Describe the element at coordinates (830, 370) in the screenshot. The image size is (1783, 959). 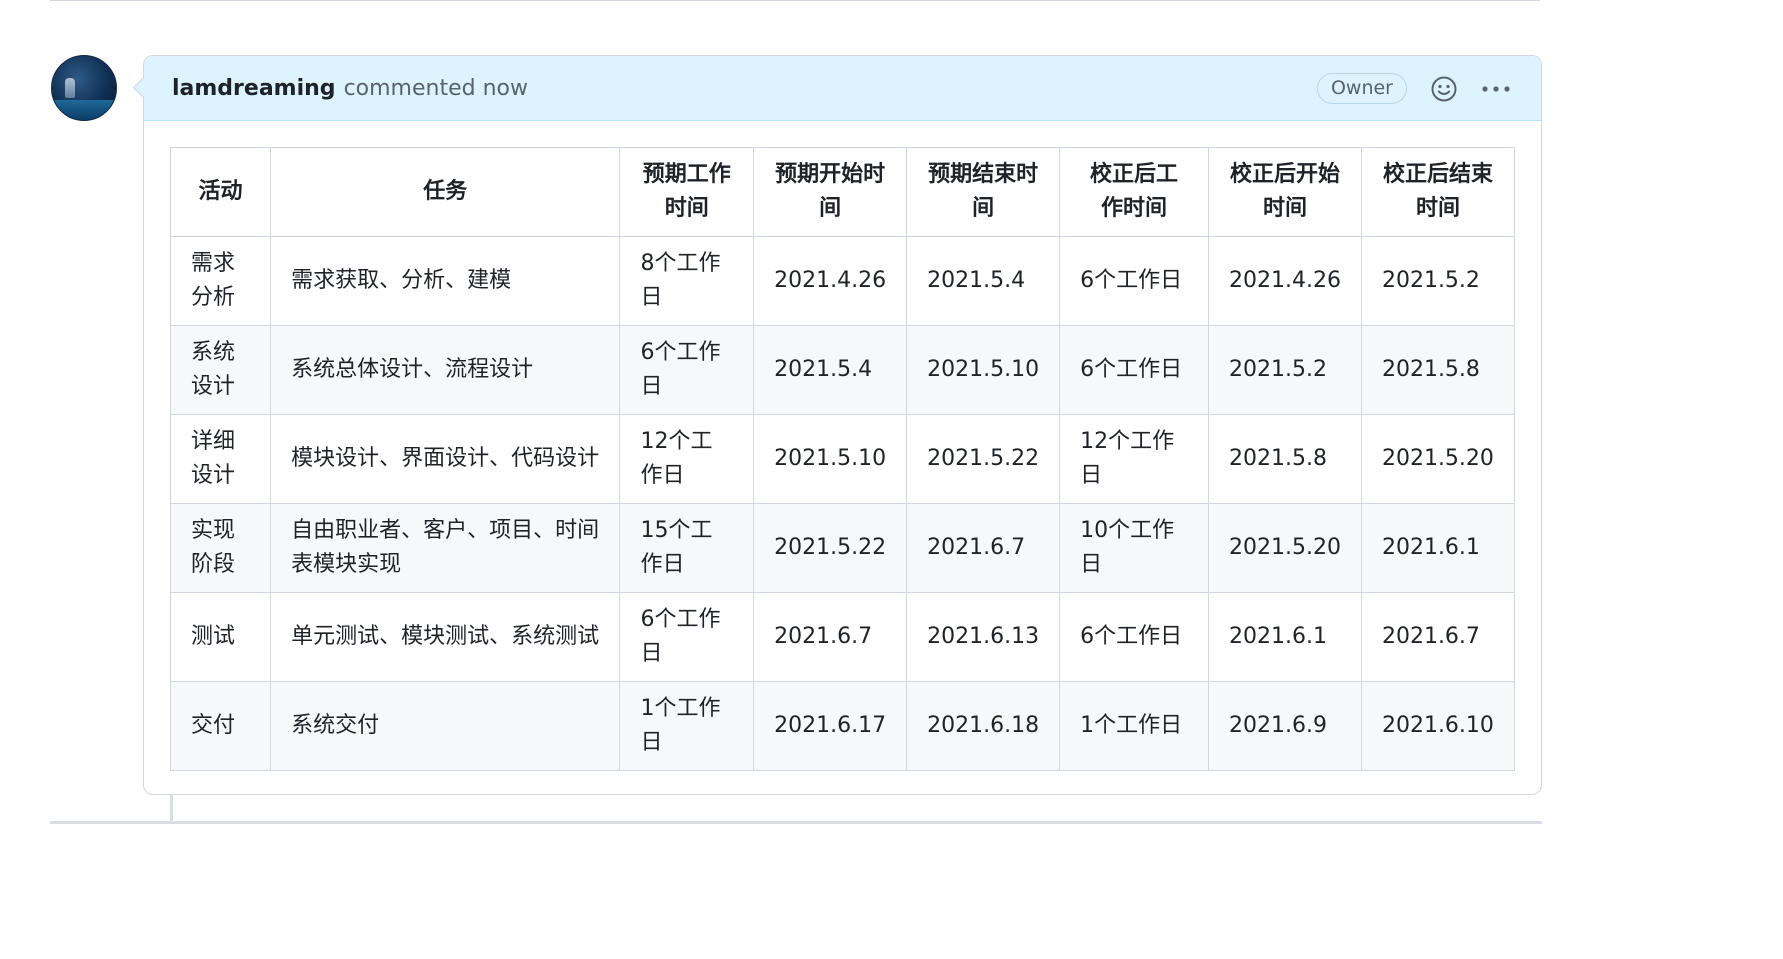
I see `cell-expected-start: 2021.5.4` at that location.